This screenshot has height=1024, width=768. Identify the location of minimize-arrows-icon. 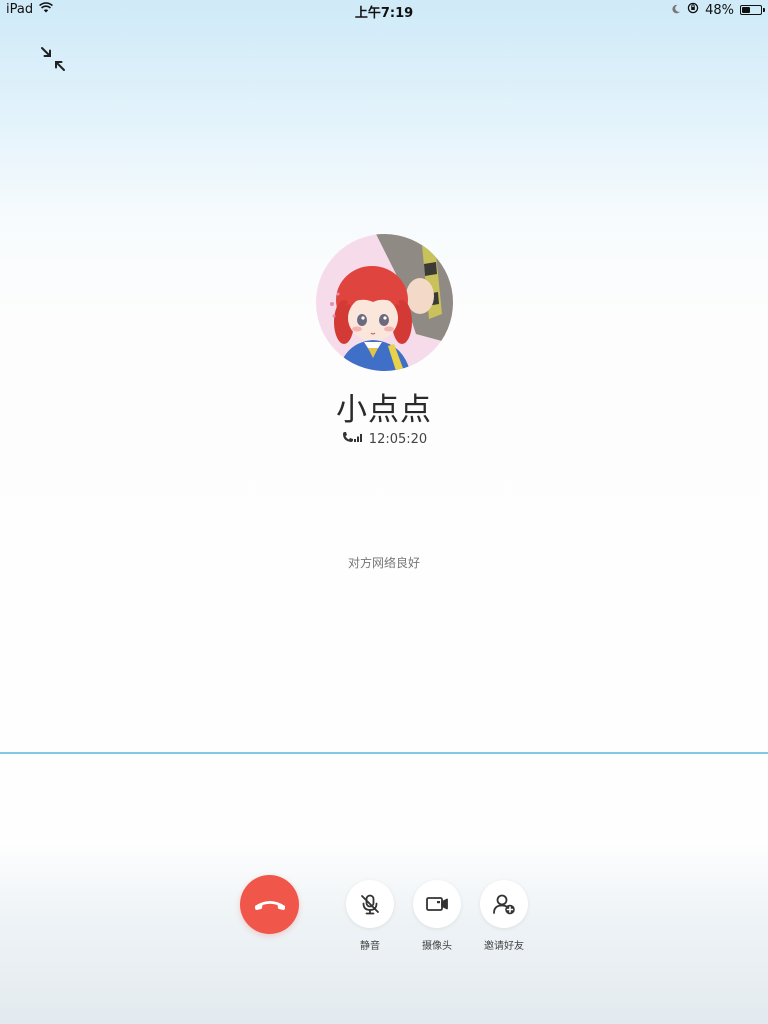
(53, 59).